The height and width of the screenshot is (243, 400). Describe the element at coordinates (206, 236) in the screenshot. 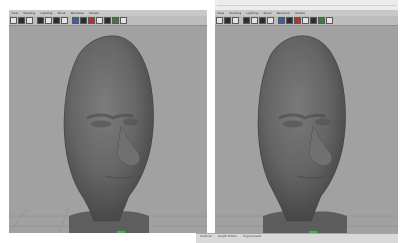

I see `panel-outliner: Outliner` at that location.